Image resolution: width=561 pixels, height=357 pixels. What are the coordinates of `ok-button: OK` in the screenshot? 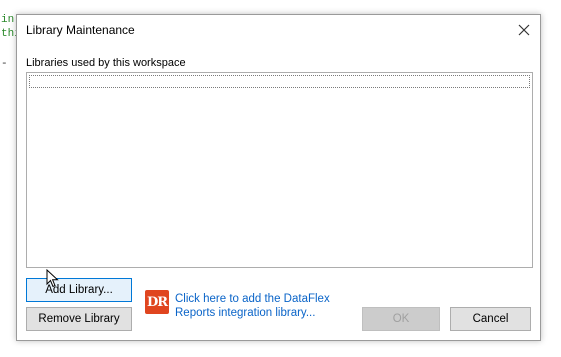 It's located at (401, 319).